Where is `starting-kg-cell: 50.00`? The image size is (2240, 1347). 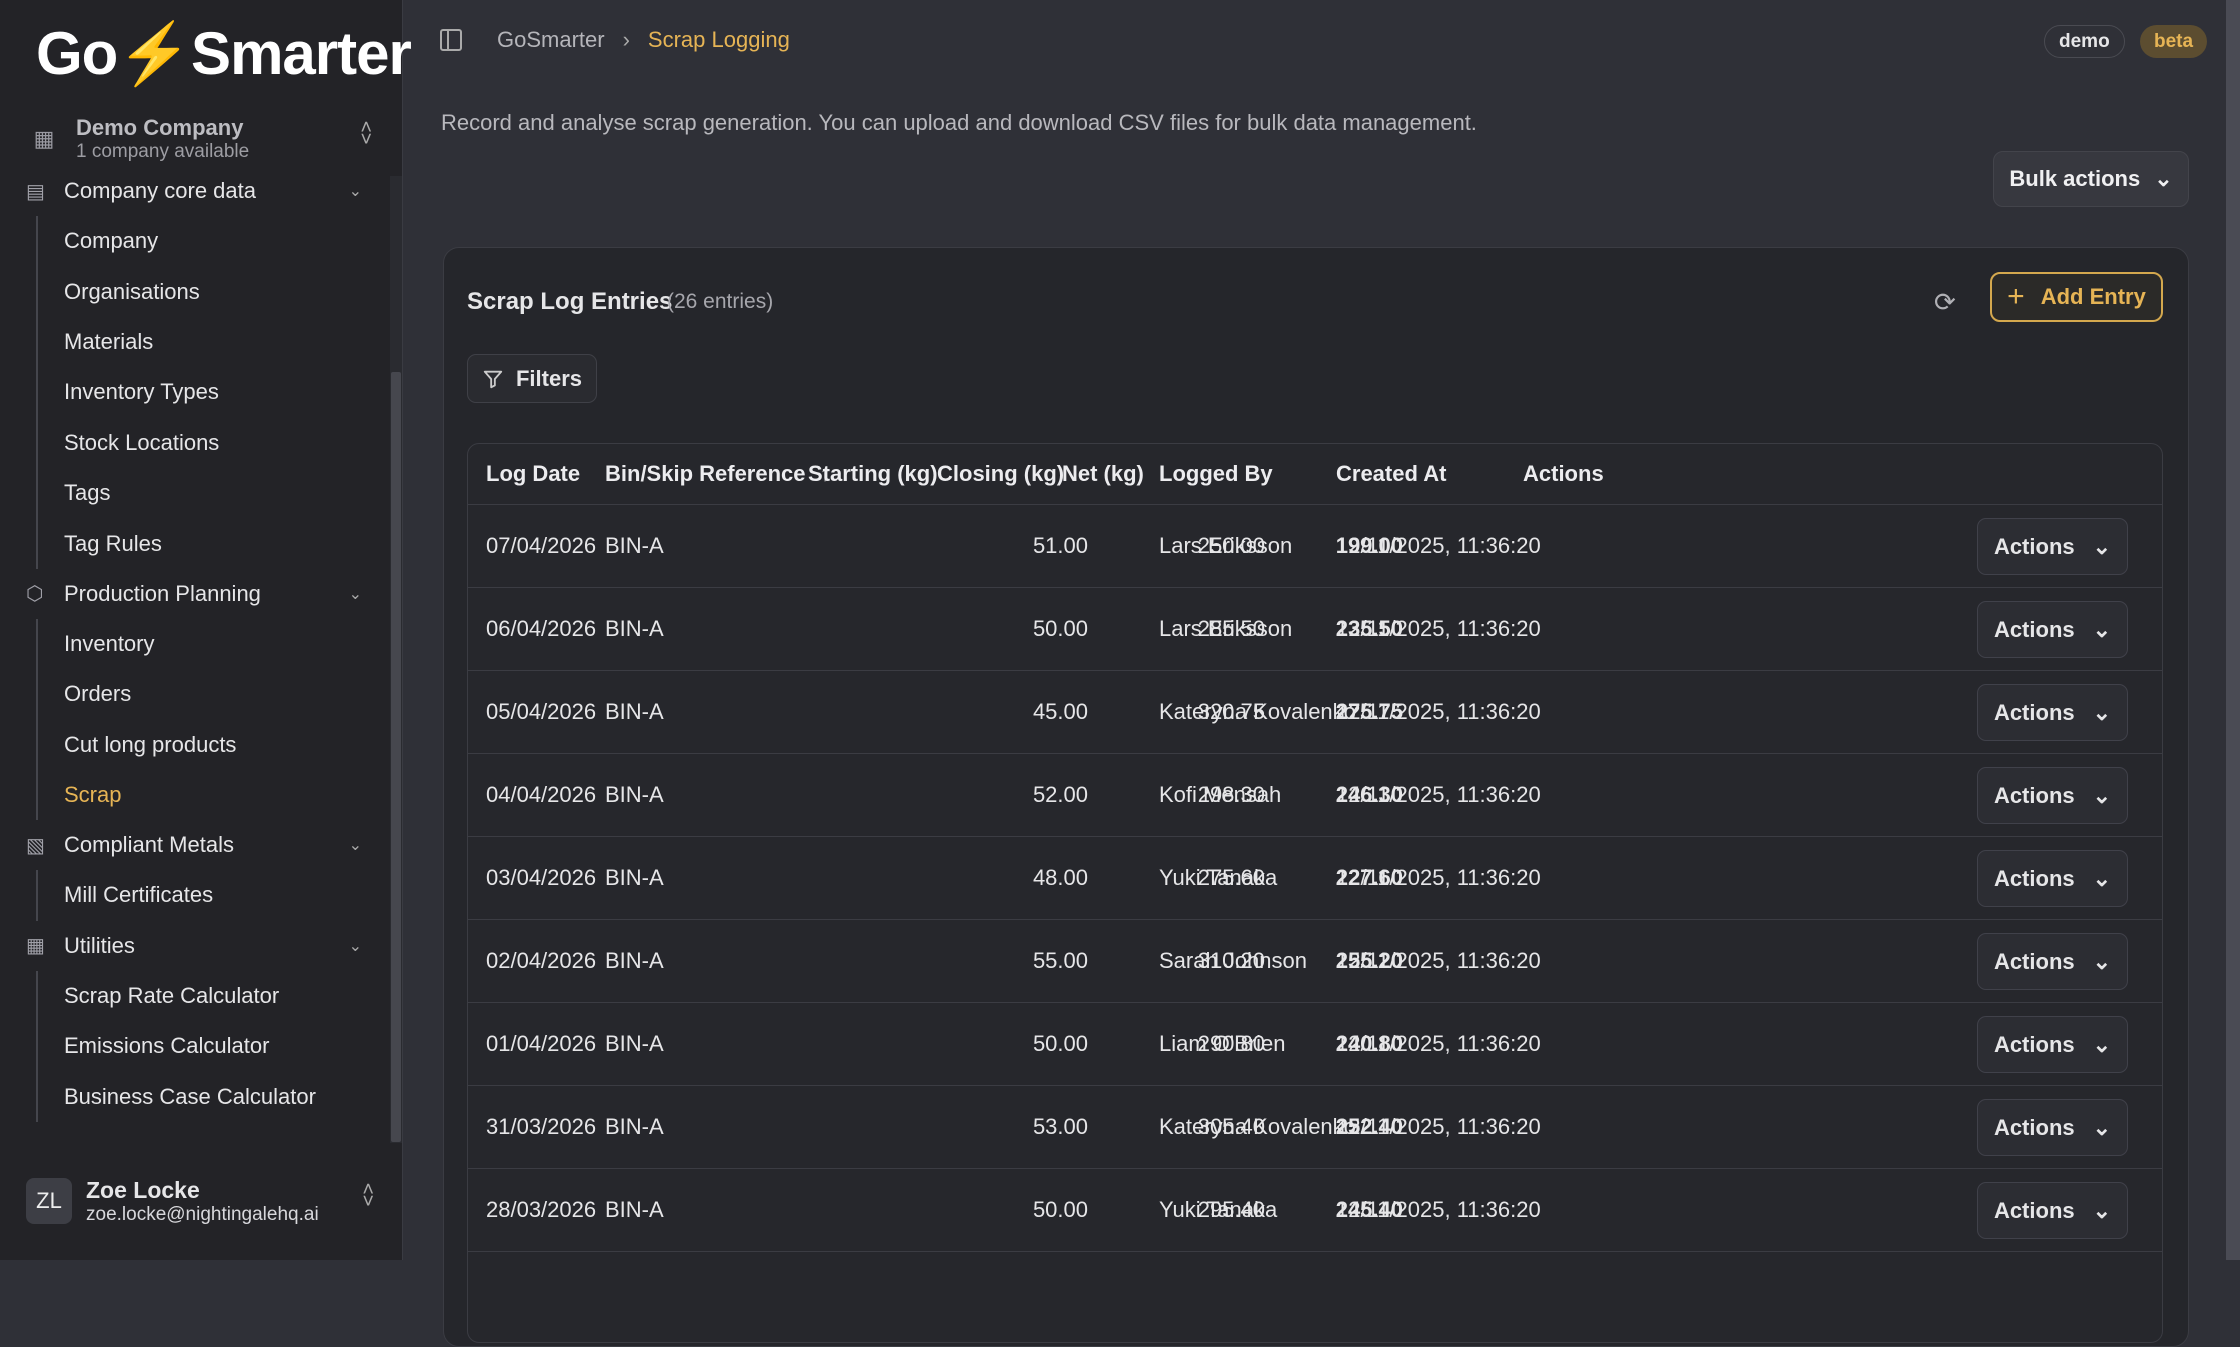
starting-kg-cell: 50.00 is located at coordinates (1060, 1209).